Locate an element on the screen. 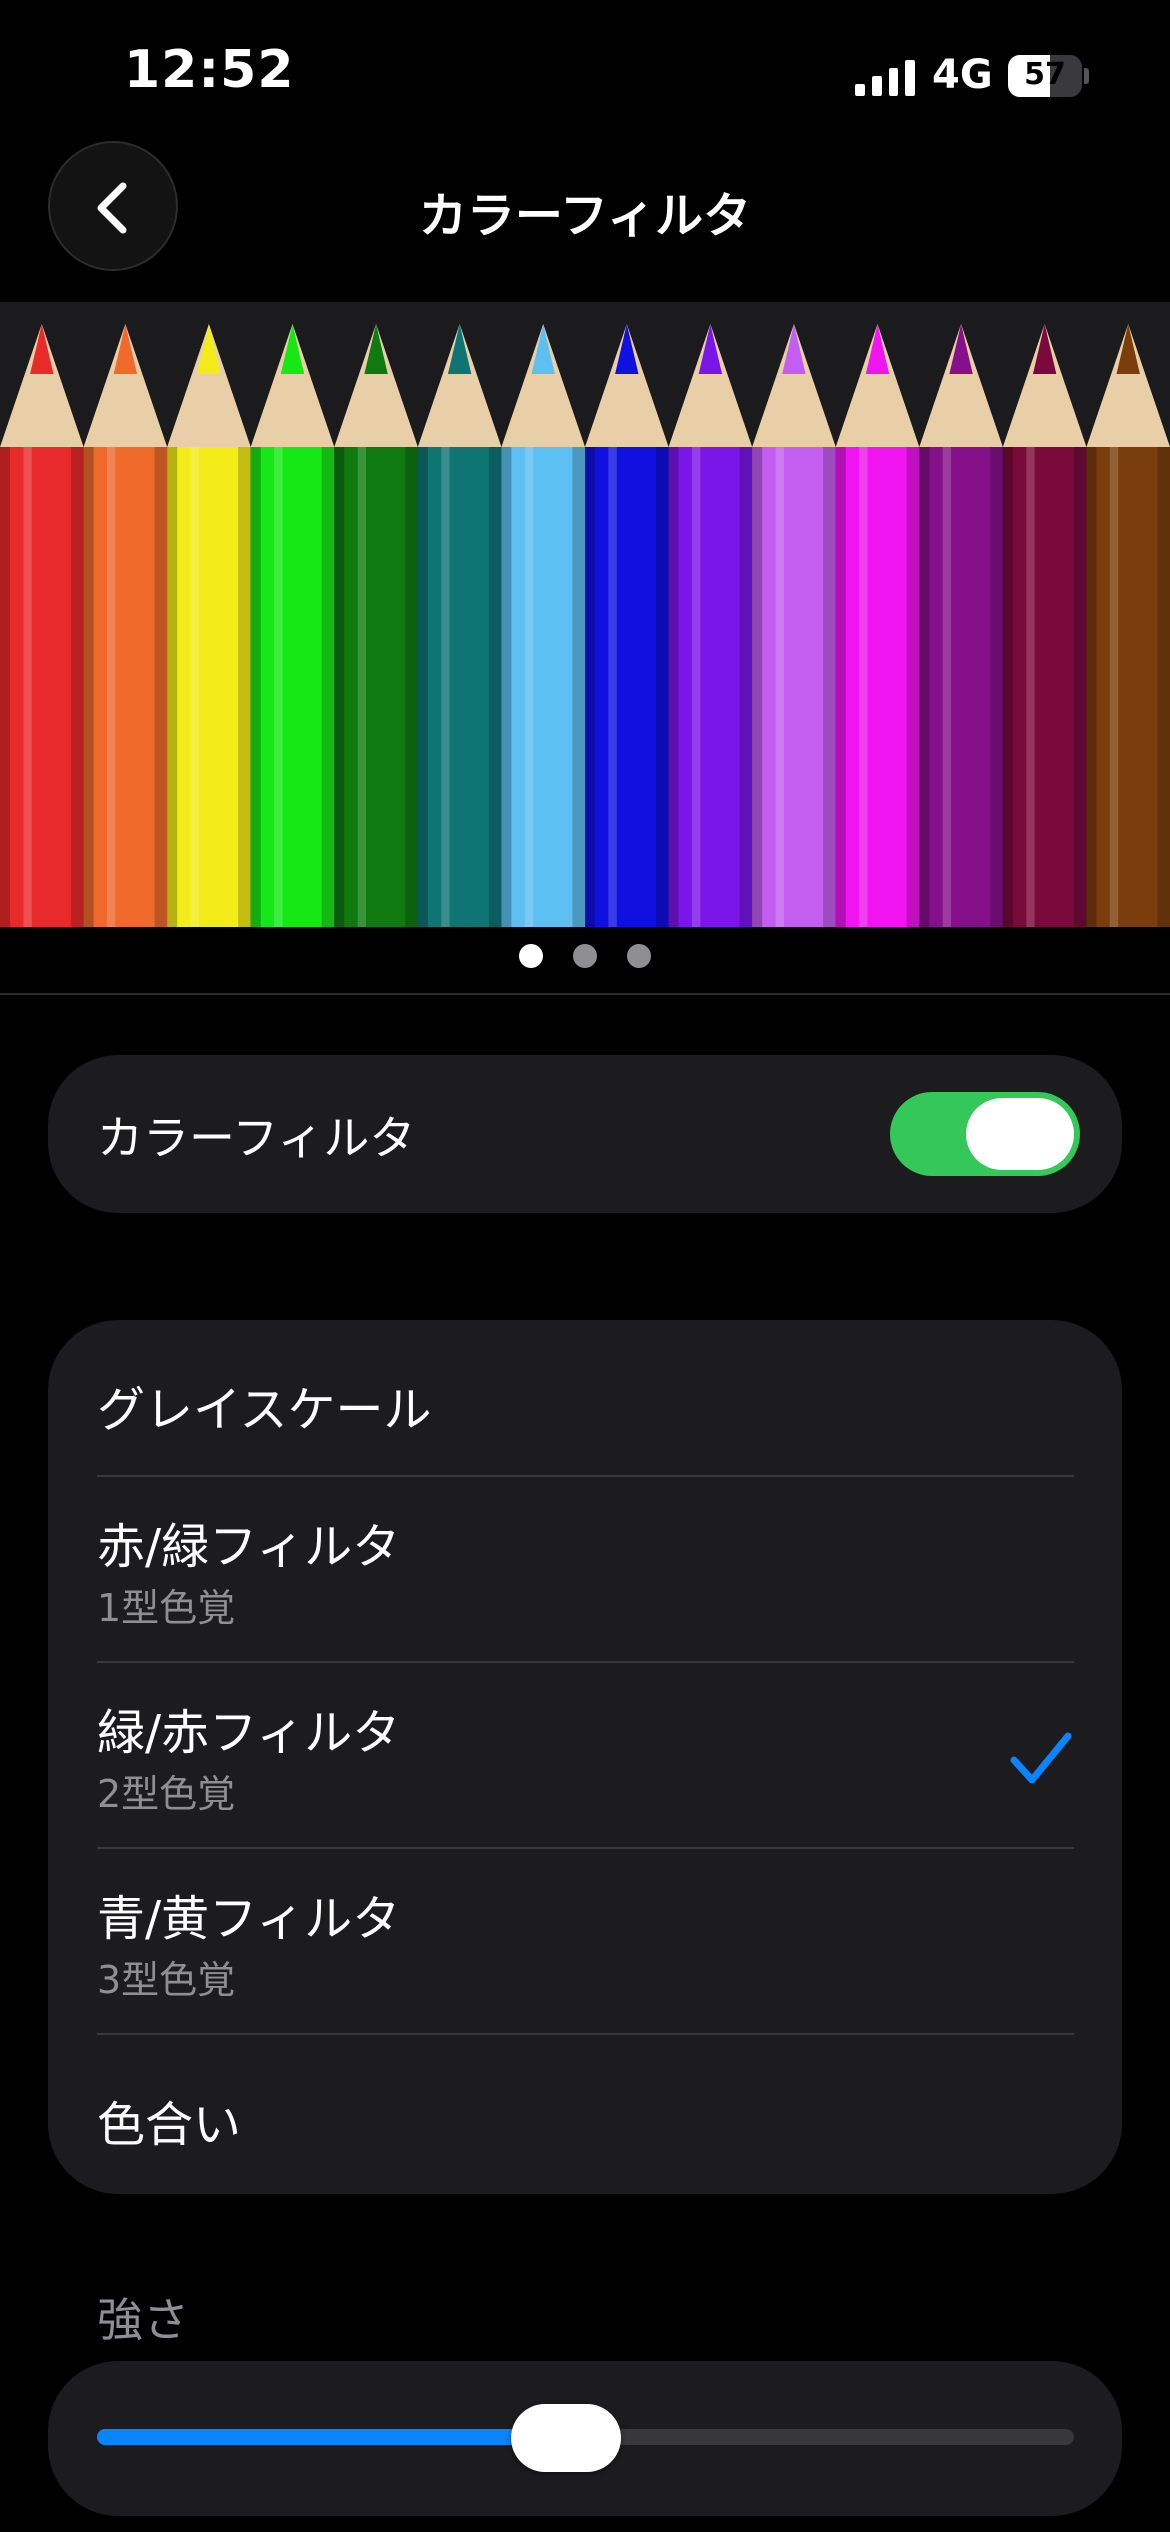  battery-level: 57 is located at coordinates (1045, 74).